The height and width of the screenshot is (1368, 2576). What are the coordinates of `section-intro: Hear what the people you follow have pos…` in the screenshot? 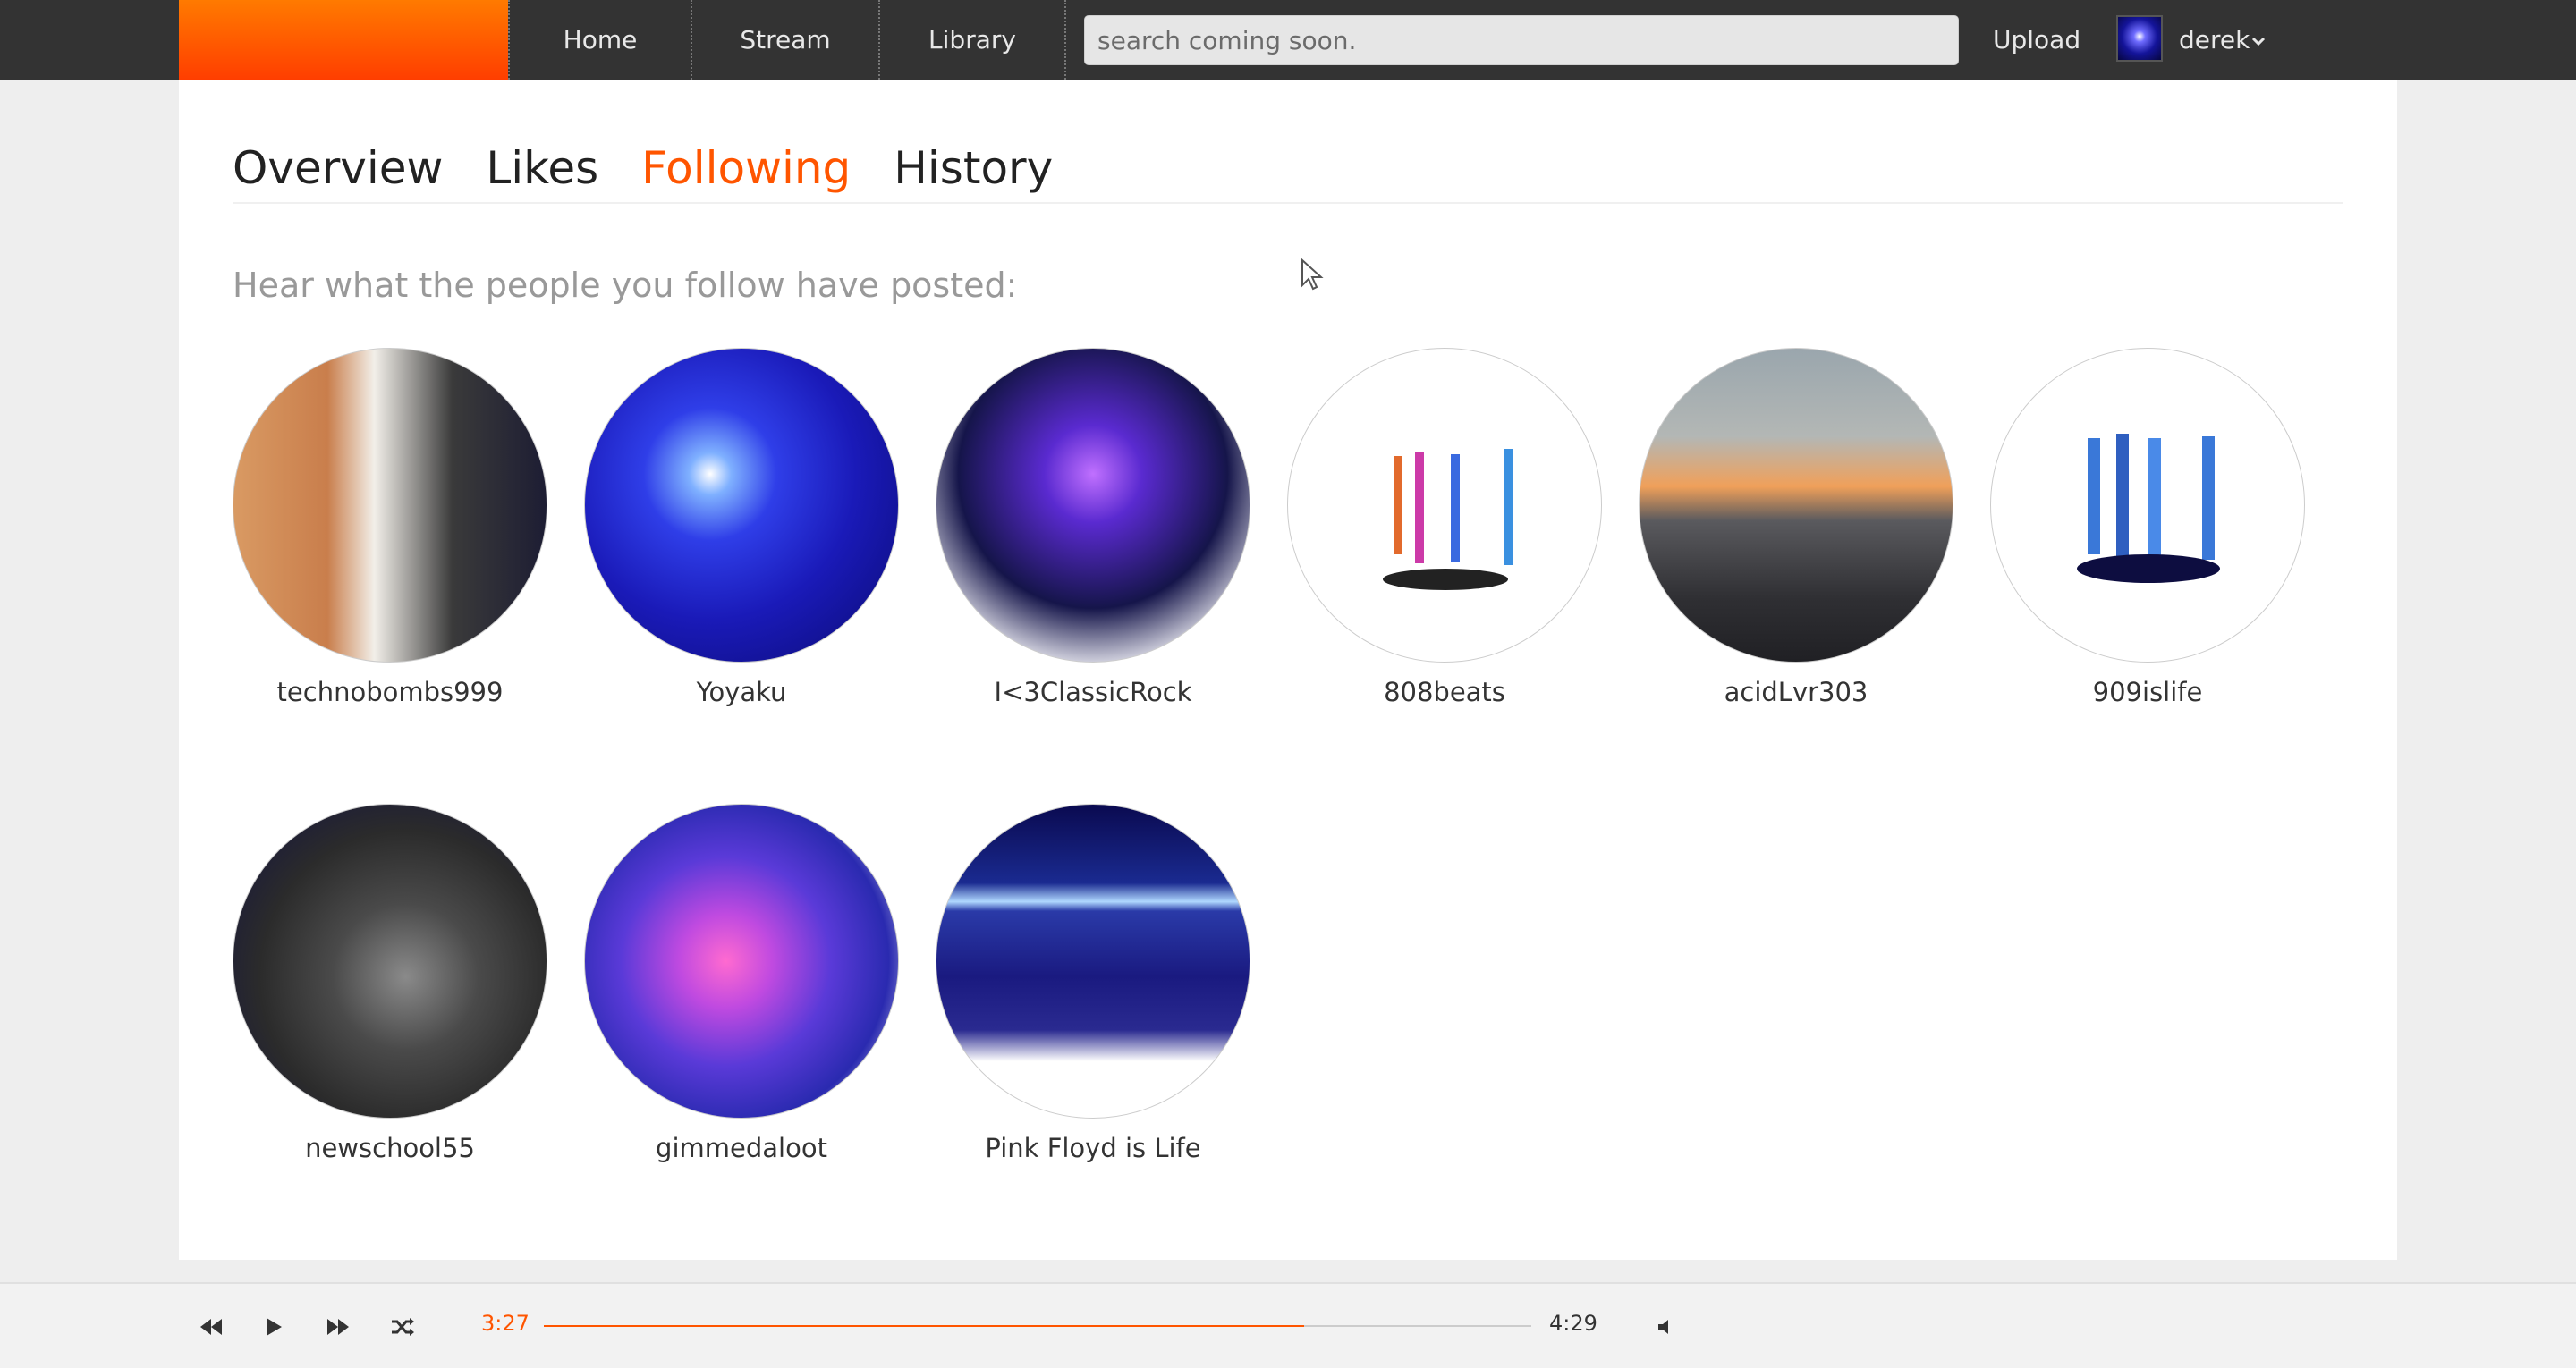 It's located at (625, 285).